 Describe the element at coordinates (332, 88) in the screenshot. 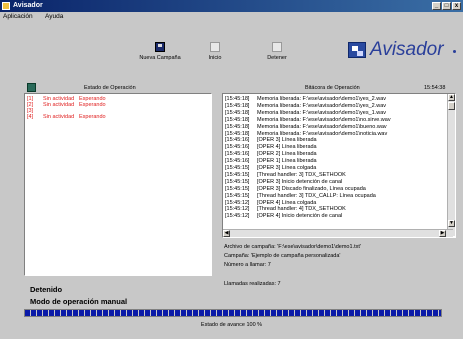

I see `log-panel-header: Bitácora de Operación` at that location.